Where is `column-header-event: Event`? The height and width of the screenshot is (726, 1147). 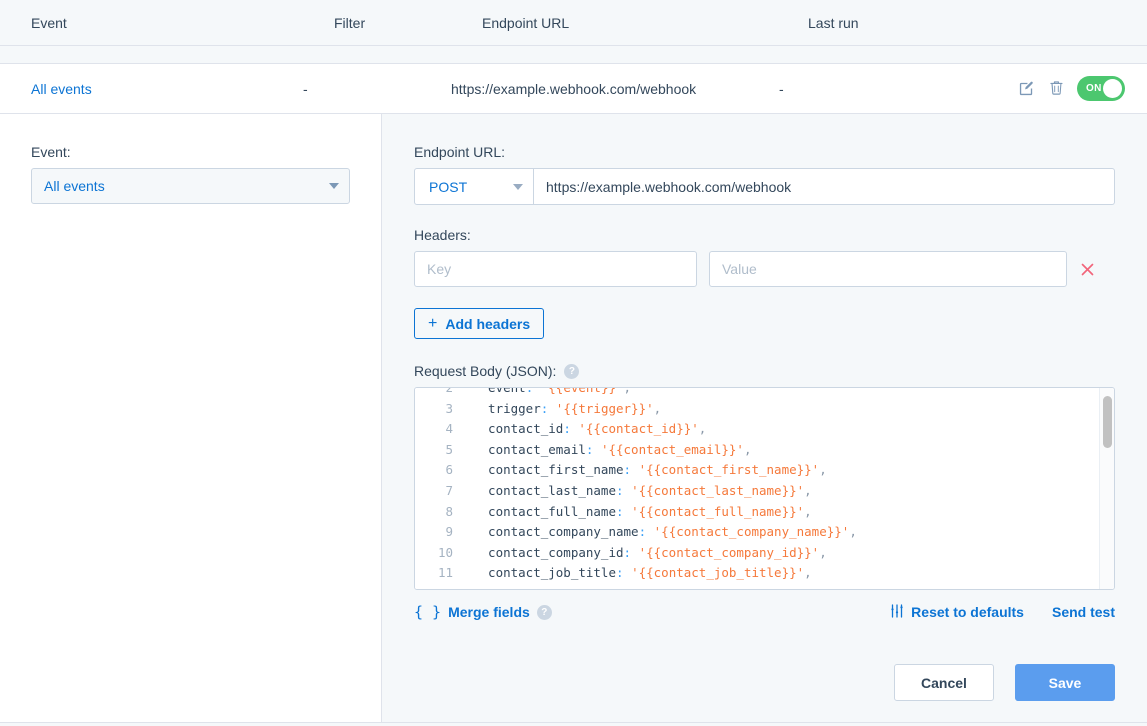 column-header-event: Event is located at coordinates (49, 22).